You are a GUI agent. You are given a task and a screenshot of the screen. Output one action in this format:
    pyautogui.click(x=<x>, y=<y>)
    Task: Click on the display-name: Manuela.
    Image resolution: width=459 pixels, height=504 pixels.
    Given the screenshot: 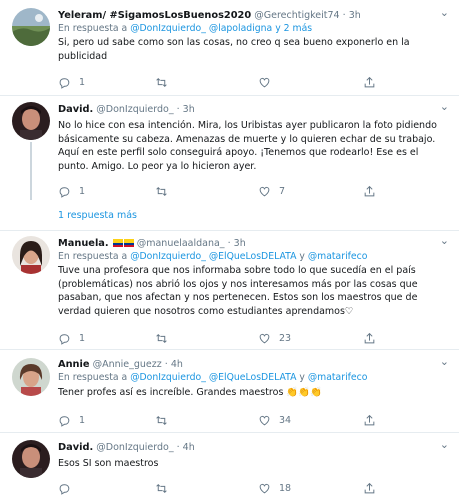 What is the action you would take?
    pyautogui.click(x=83, y=243)
    